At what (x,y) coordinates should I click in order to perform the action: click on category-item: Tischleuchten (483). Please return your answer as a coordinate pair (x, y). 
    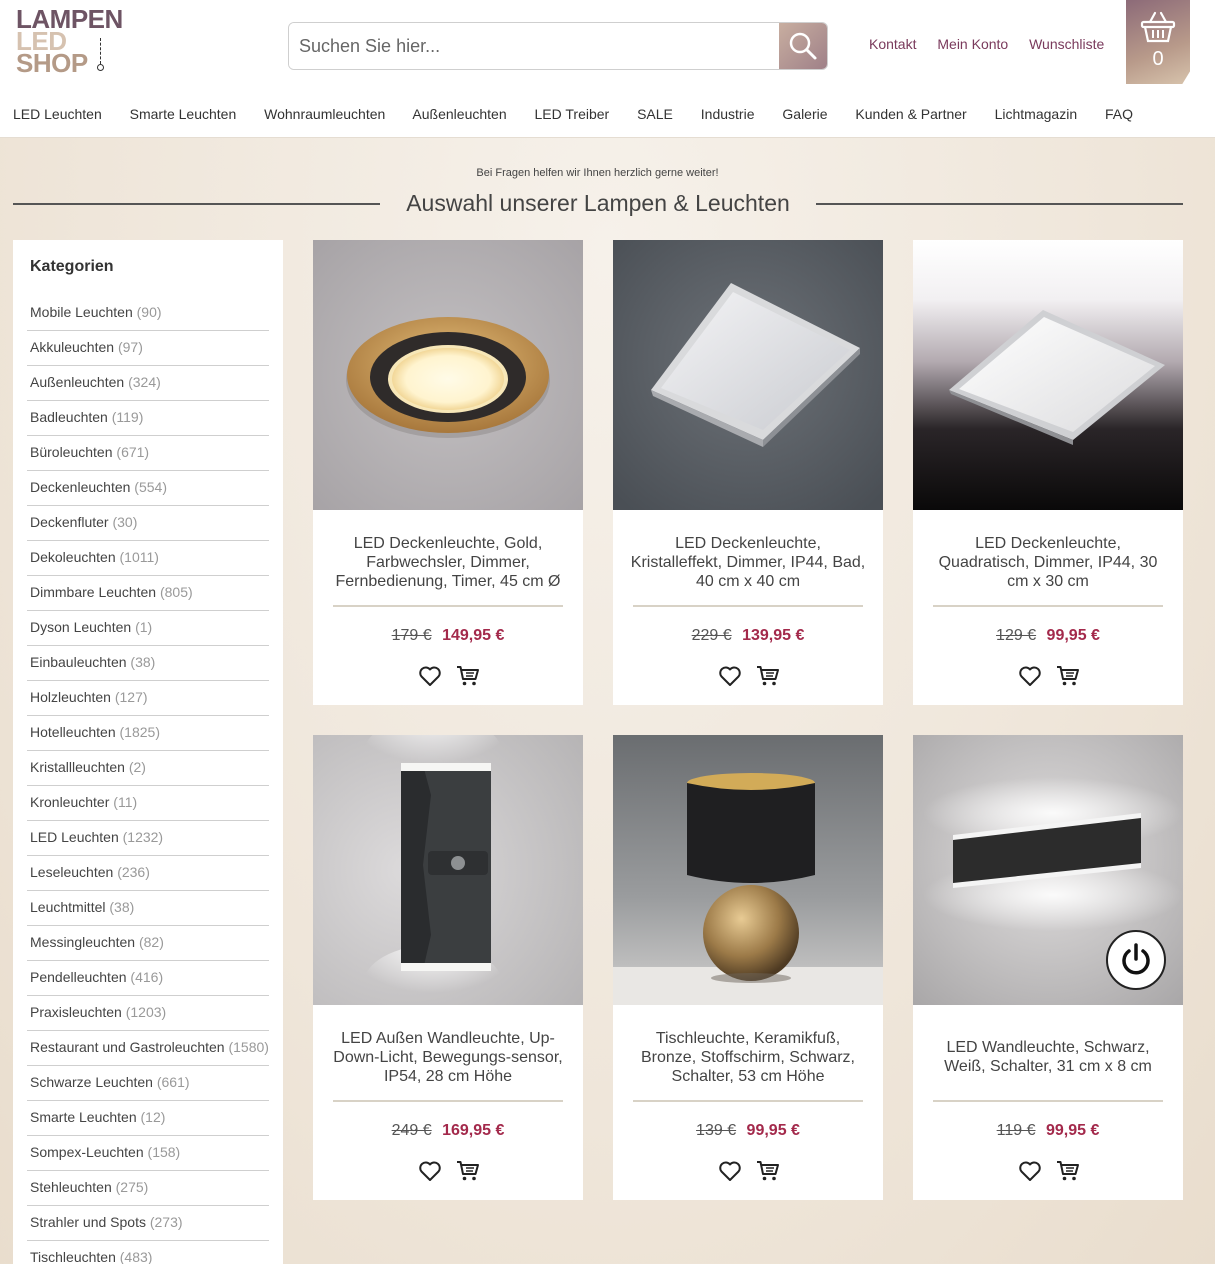
    Looking at the image, I should click on (148, 1252).